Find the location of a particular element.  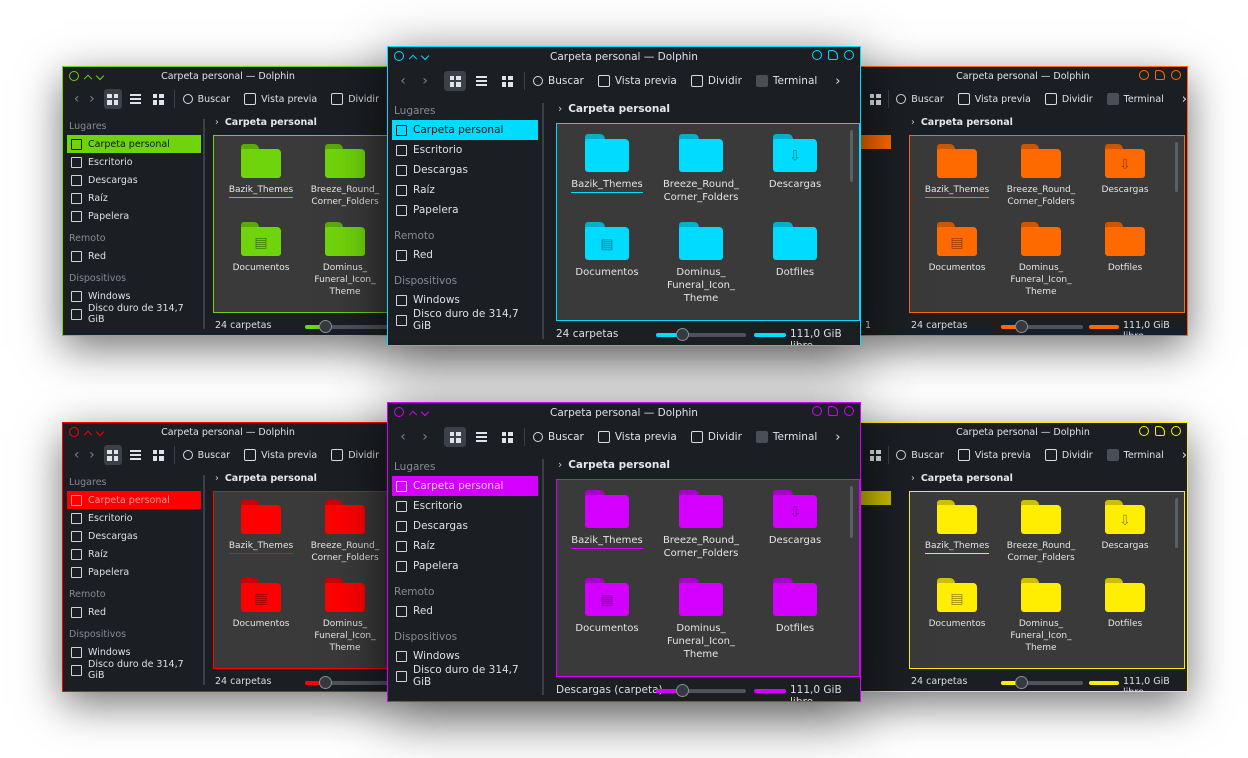

minimize-icon is located at coordinates (817, 55).